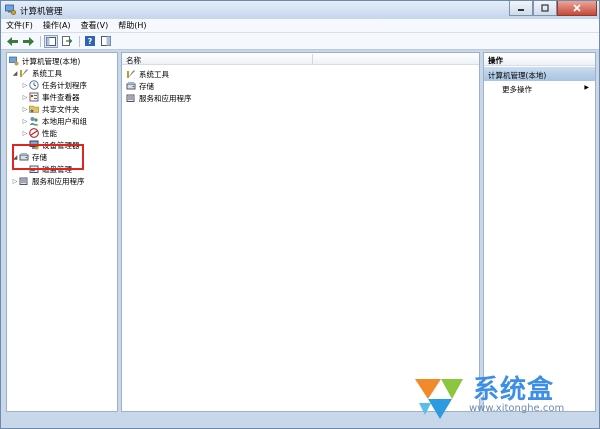  What do you see at coordinates (300, 41) in the screenshot?
I see `toolbar: ?` at bounding box center [300, 41].